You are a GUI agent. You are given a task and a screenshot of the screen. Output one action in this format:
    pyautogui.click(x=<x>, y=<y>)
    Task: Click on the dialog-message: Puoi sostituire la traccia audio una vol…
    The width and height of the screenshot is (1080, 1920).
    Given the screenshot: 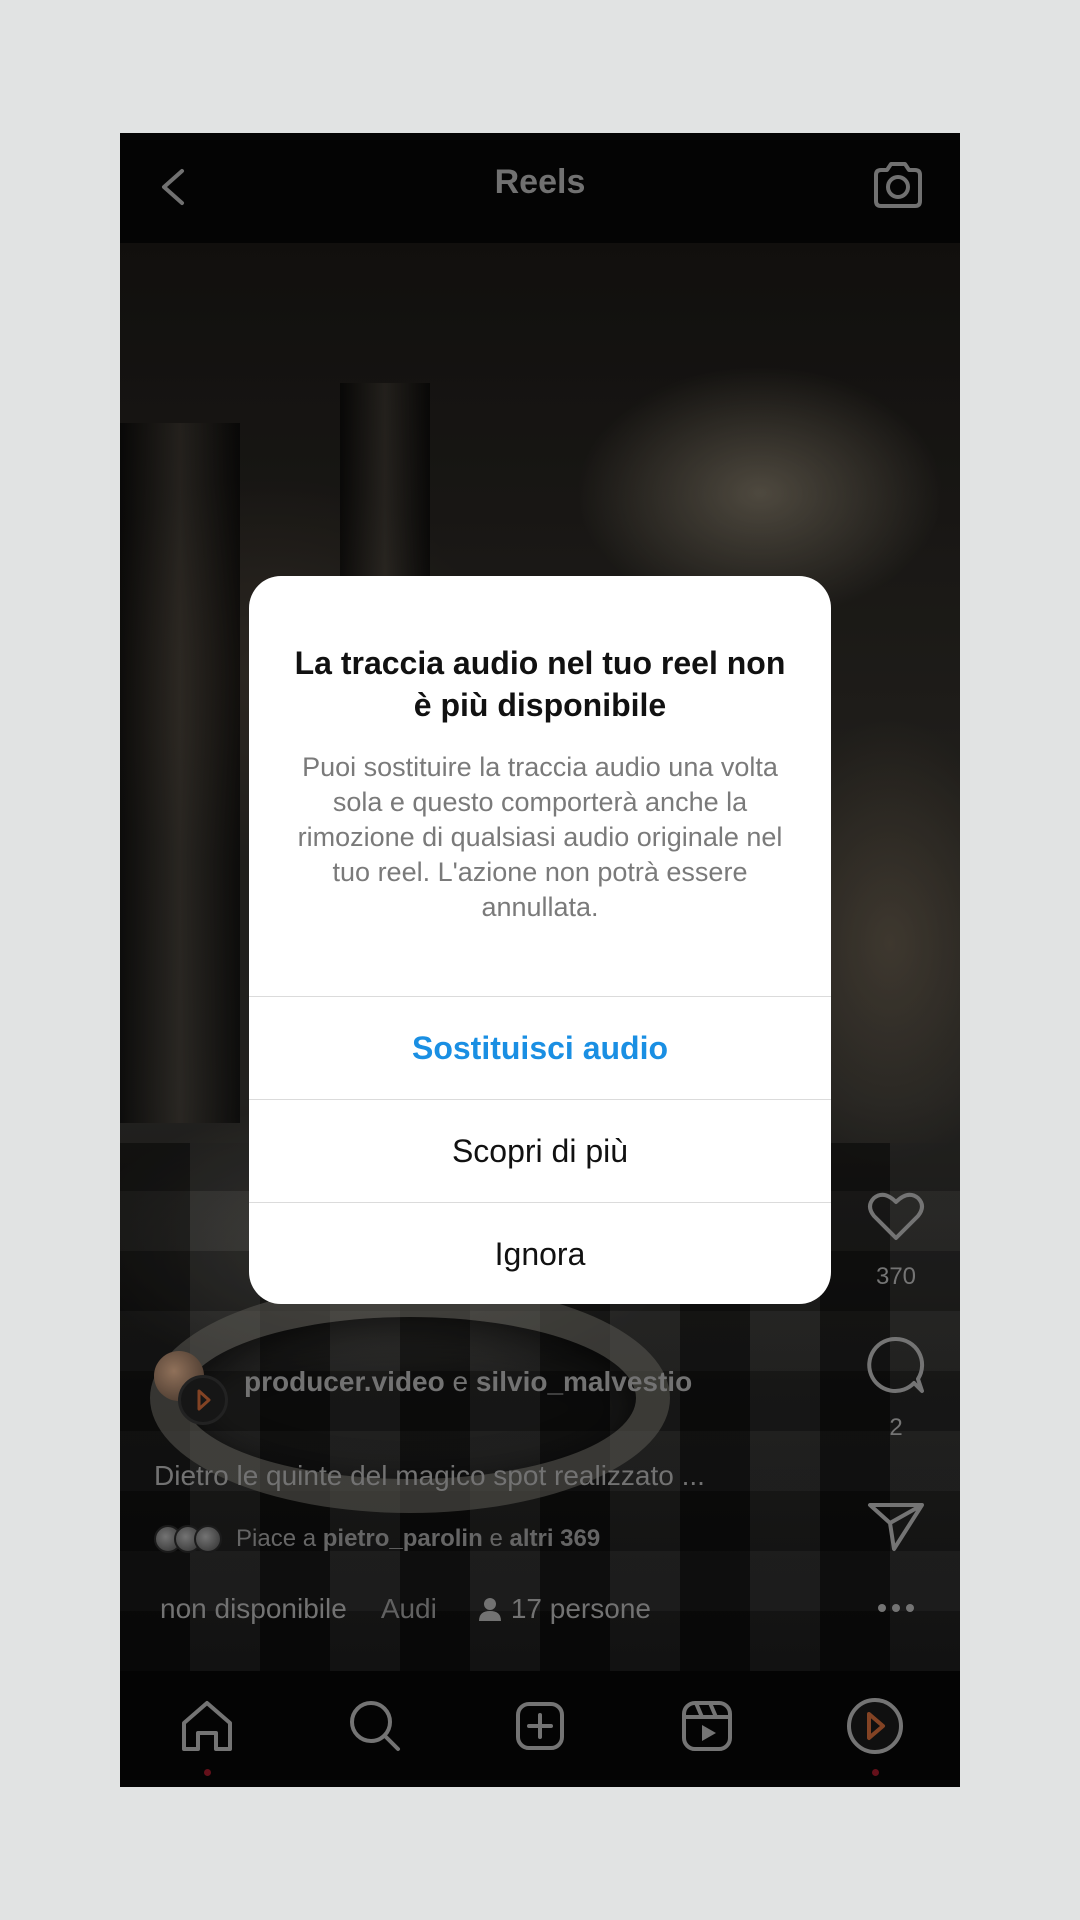 What is the action you would take?
    pyautogui.click(x=540, y=837)
    